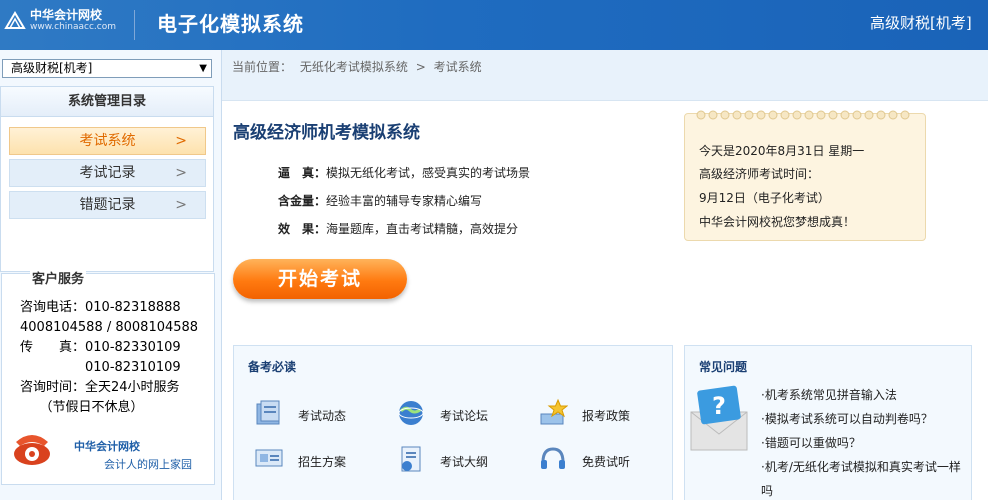 The width and height of the screenshot is (988, 500). I want to click on news-icon, so click(268, 412).